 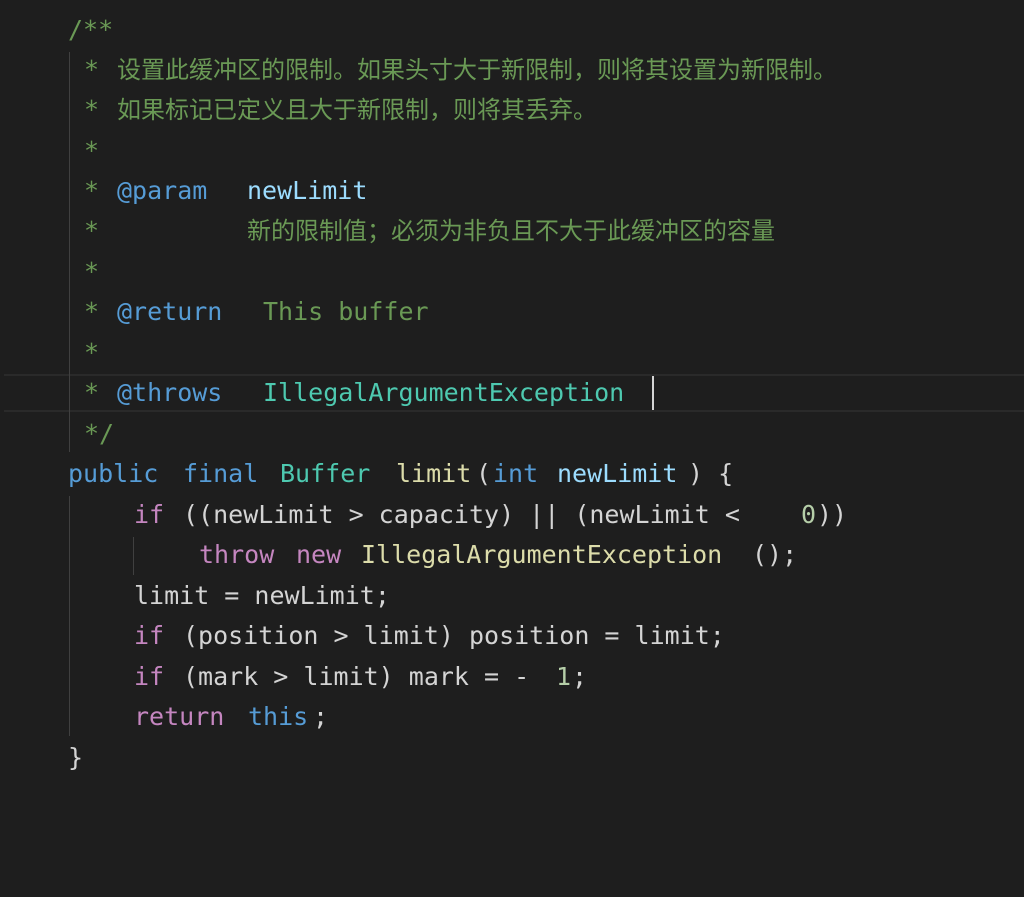 I want to click on javadoc-param-tag: @param, so click(x=162, y=190).